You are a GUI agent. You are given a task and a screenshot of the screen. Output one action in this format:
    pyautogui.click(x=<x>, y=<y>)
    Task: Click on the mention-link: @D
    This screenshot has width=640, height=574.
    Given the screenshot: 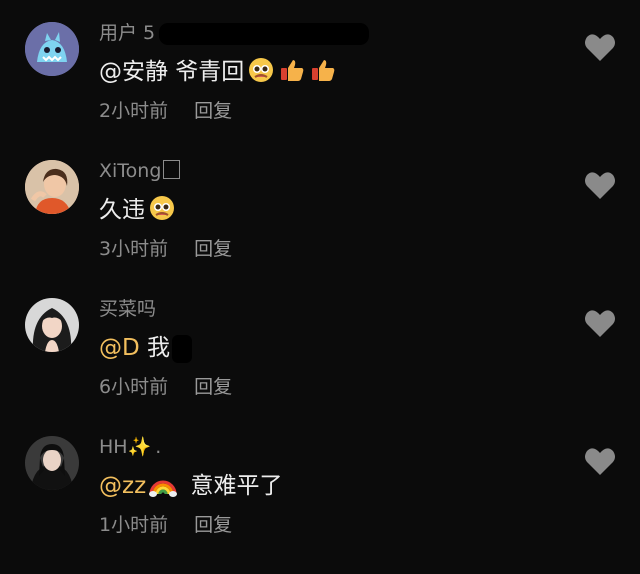 What is the action you would take?
    pyautogui.click(x=119, y=348)
    